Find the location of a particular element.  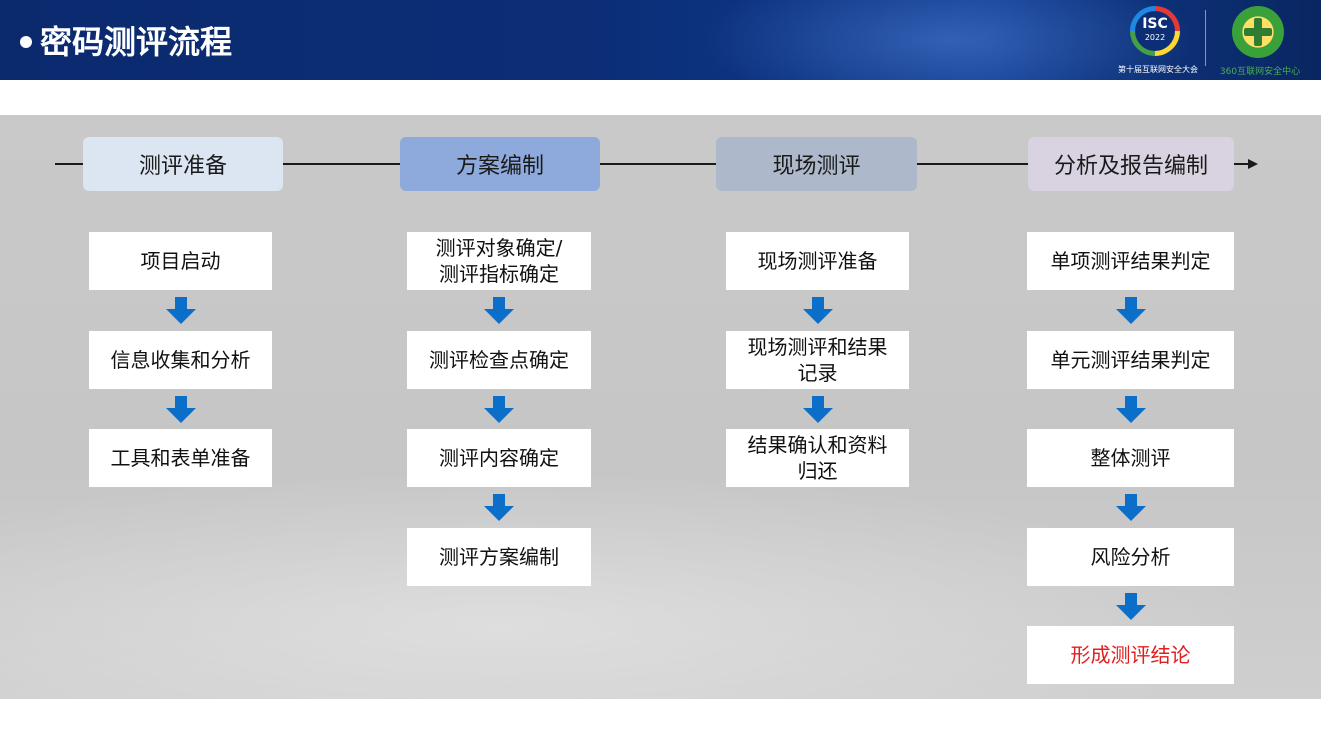

step-box-3-2: 现场测评和结果 记录 is located at coordinates (817, 360).